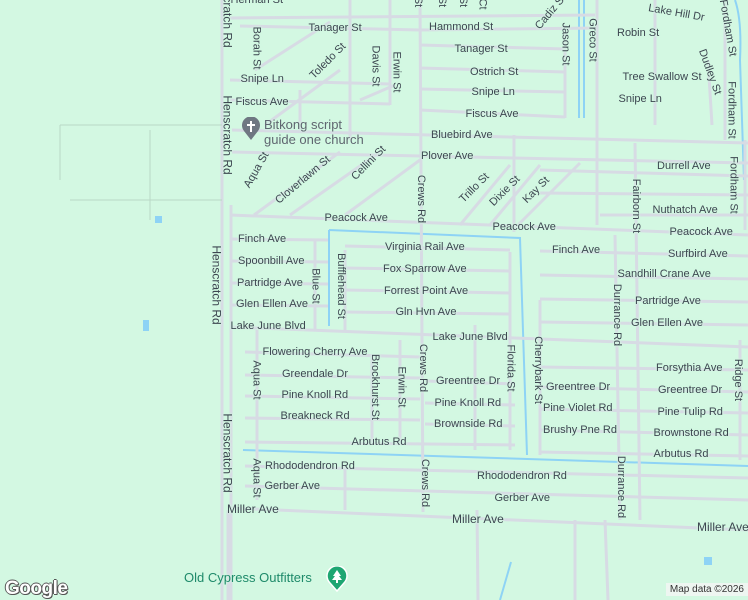  I want to click on church-marker-icon, so click(251, 129).